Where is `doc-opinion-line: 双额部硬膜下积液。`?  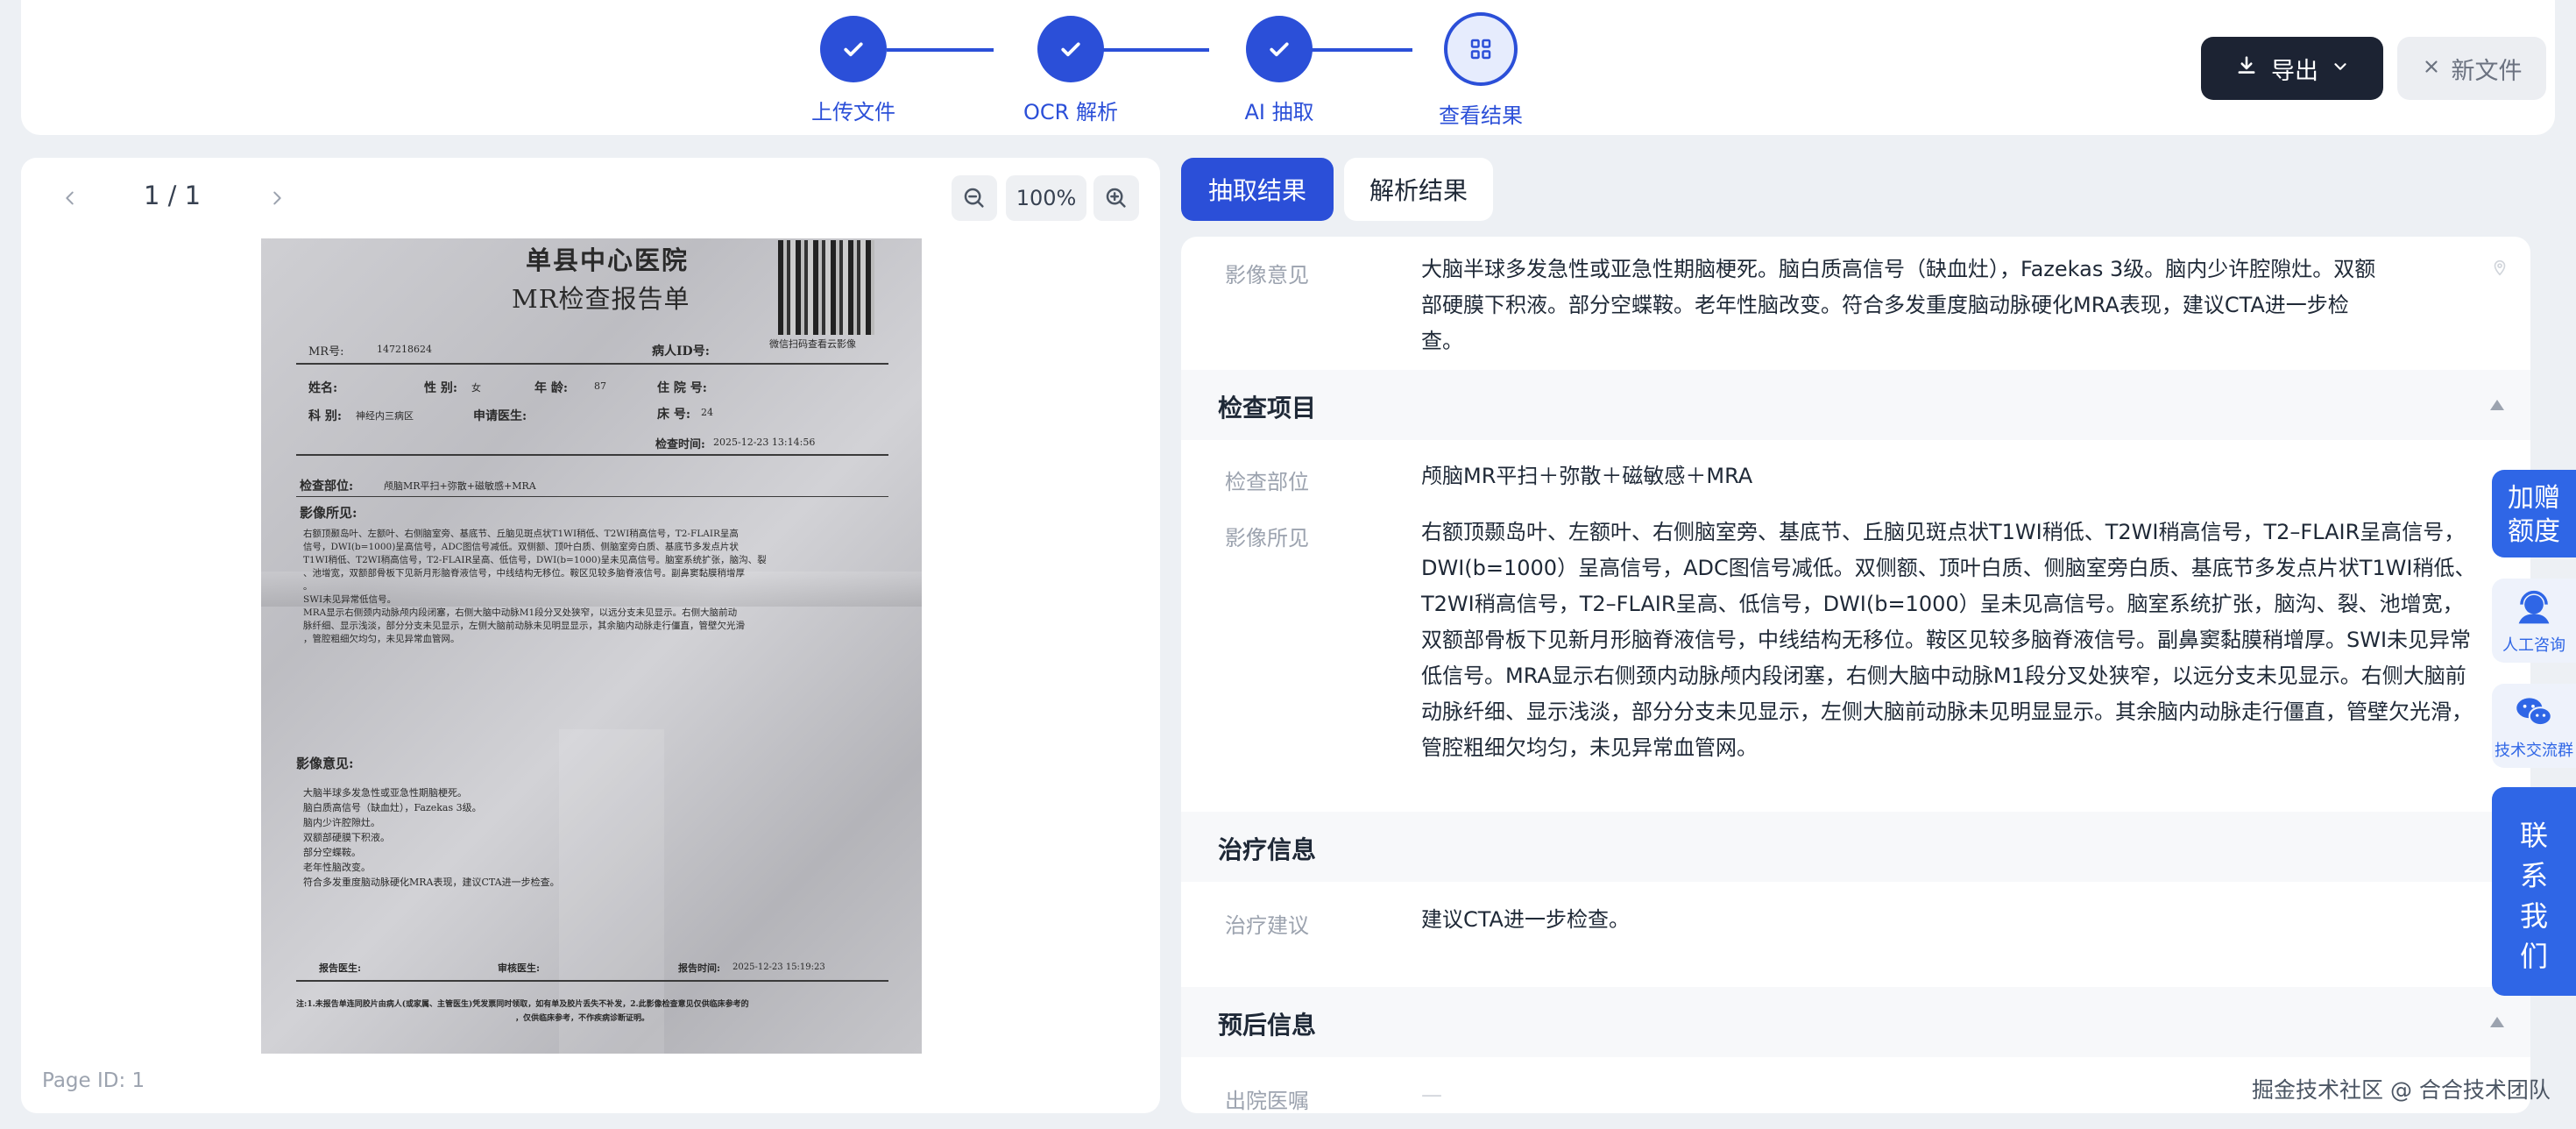 doc-opinion-line: 双额部硬膜下积液。 is located at coordinates (346, 837).